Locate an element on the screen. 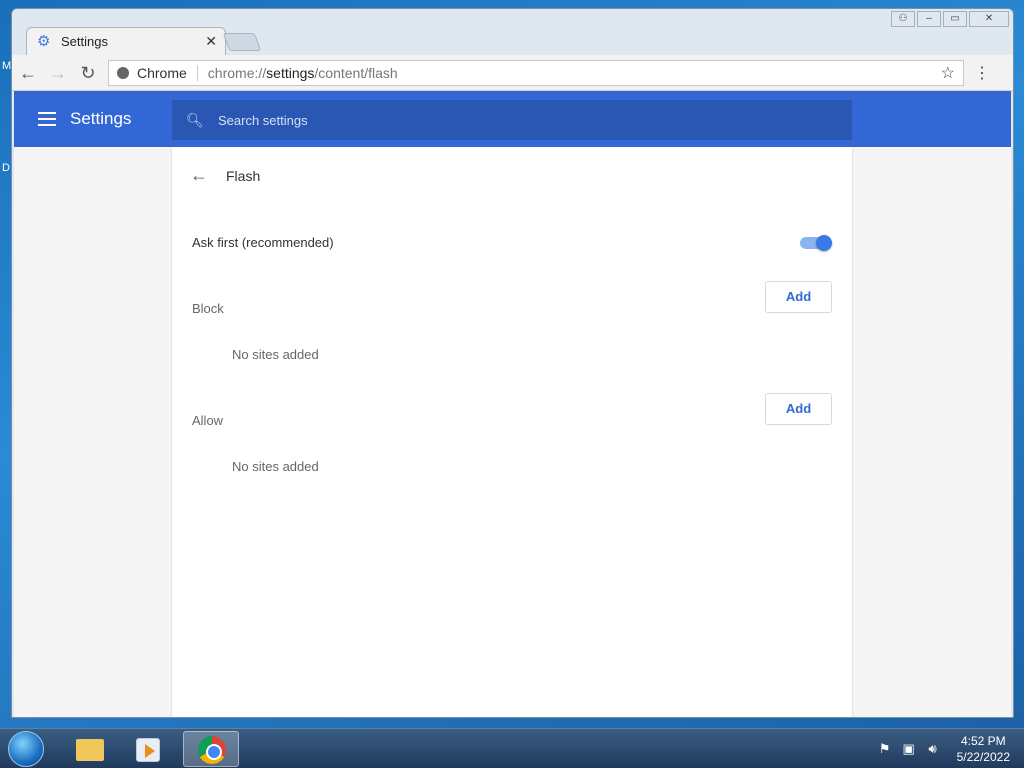 The width and height of the screenshot is (1024, 768). divider is located at coordinates (197, 72).